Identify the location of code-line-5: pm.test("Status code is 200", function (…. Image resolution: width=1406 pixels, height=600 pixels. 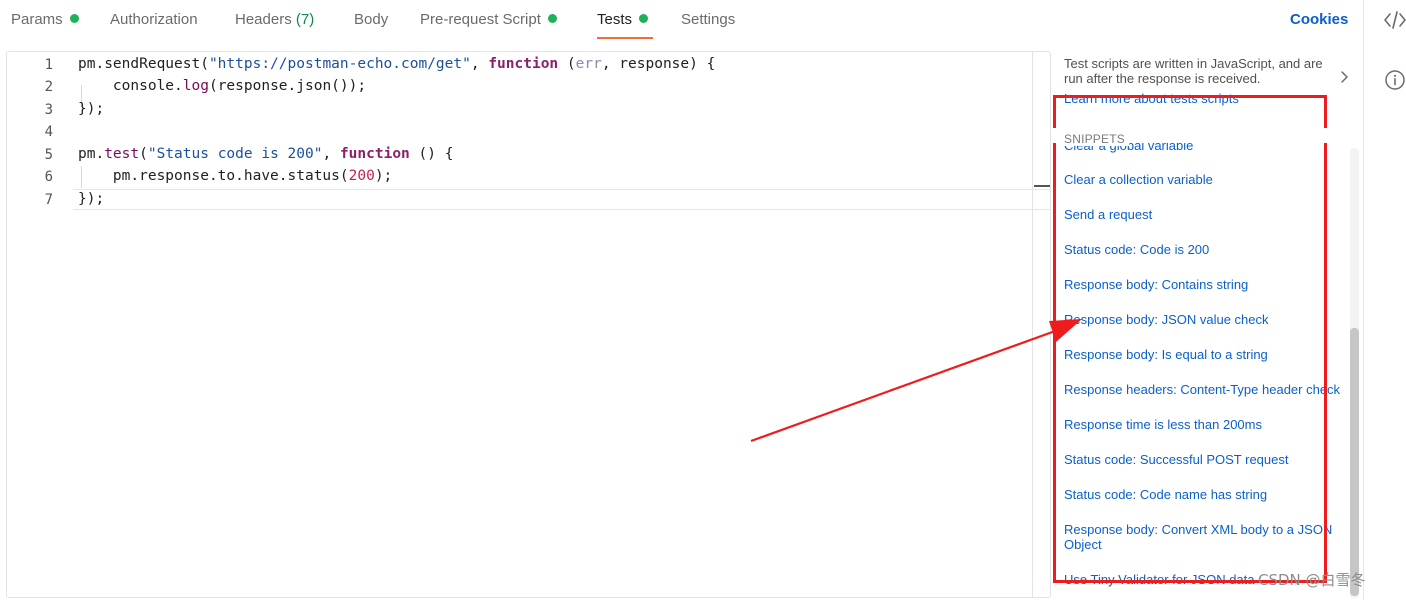
(266, 154).